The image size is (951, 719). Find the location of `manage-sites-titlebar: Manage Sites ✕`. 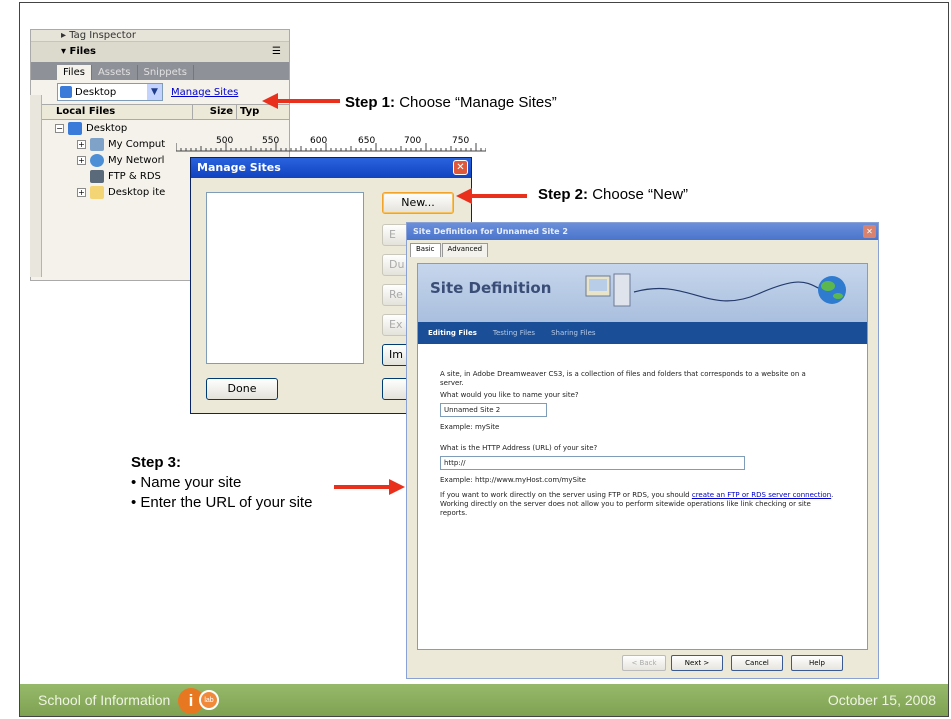

manage-sites-titlebar: Manage Sites ✕ is located at coordinates (331, 168).